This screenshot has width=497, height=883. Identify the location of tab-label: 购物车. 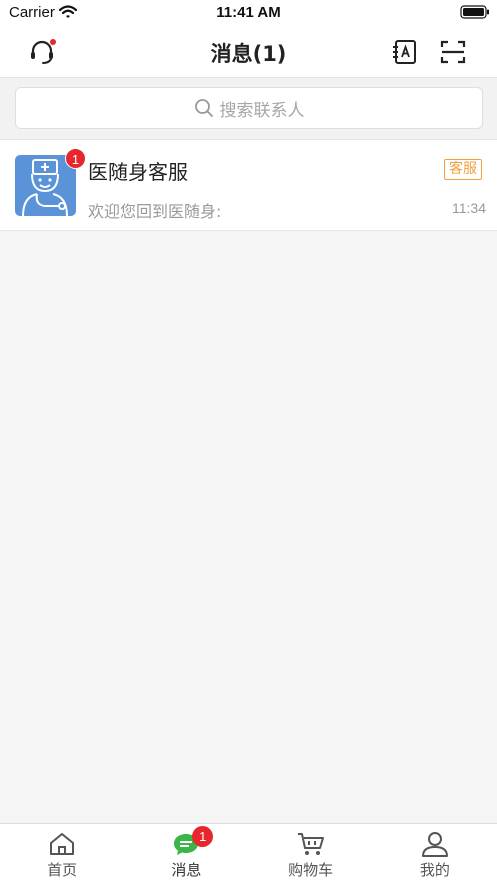
(311, 870).